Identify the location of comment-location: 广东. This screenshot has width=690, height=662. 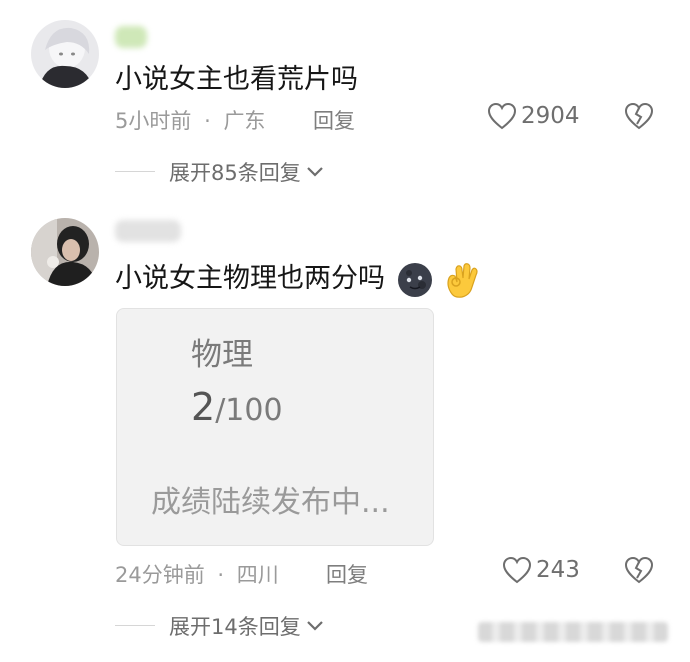
(244, 121).